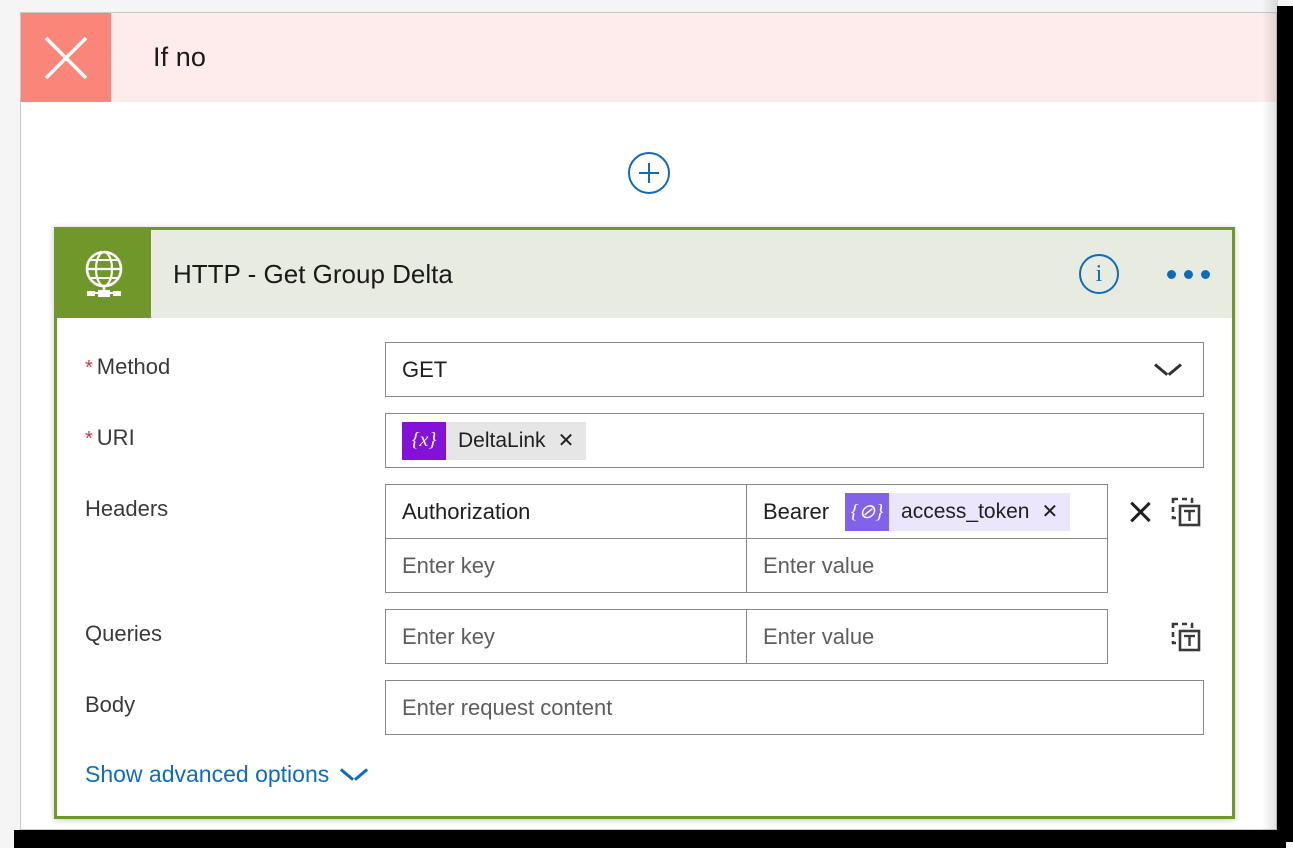  Describe the element at coordinates (644, 274) in the screenshot. I see `http-card-header: HTTP - Get Group Delta i` at that location.